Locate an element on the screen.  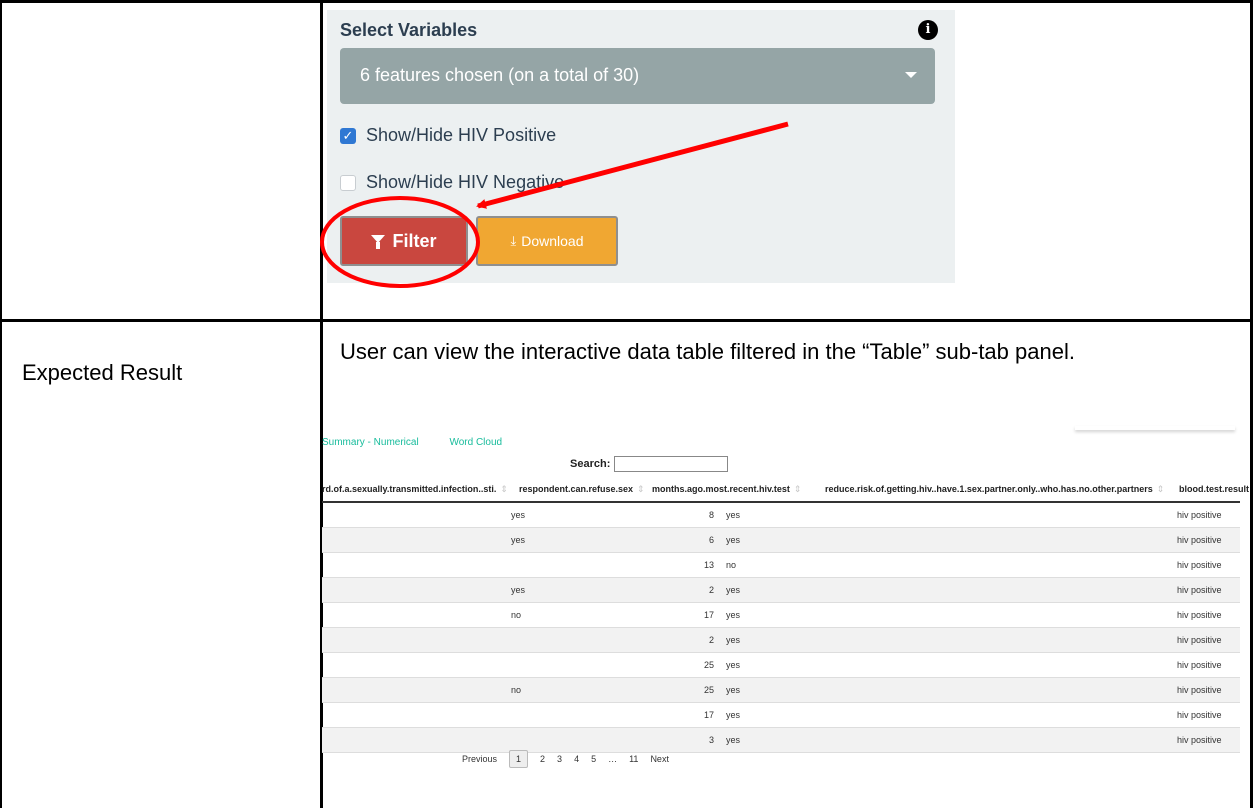
pagination-page-2: 2 is located at coordinates (542, 759).